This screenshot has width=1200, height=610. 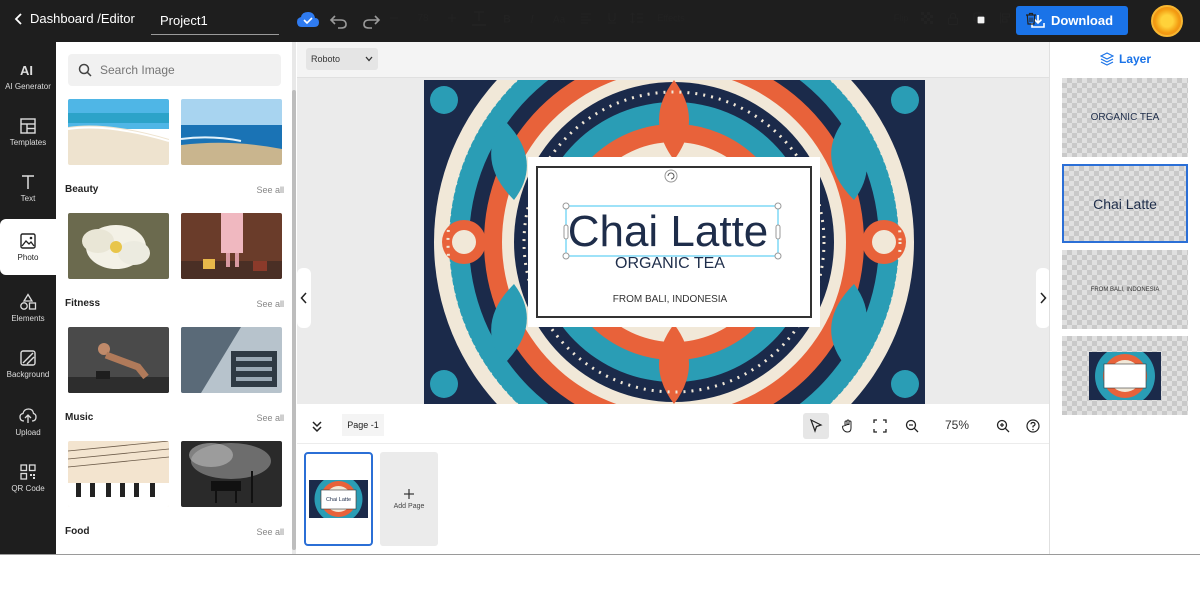 What do you see at coordinates (118, 132) in the screenshot?
I see `photo-thumb-beach` at bounding box center [118, 132].